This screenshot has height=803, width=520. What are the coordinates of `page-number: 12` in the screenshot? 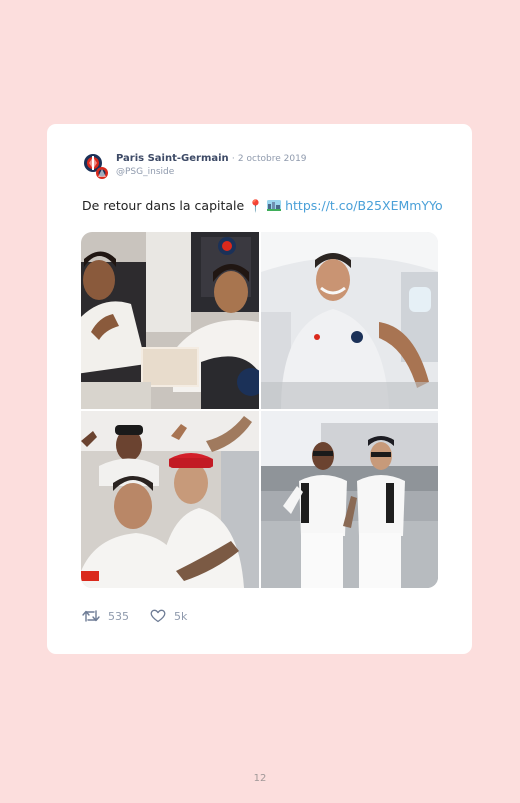 It's located at (260, 778).